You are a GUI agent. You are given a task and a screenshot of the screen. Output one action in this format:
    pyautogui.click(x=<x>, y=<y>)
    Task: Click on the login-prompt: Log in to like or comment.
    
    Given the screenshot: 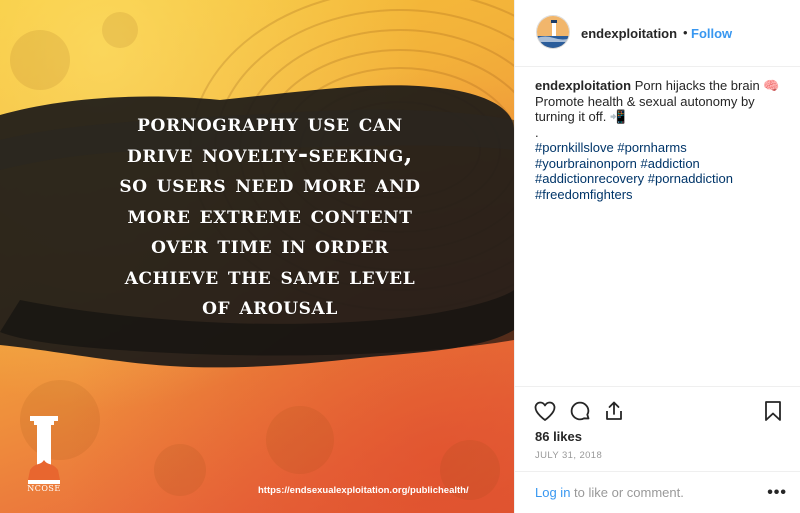 What is the action you would take?
    pyautogui.click(x=609, y=492)
    